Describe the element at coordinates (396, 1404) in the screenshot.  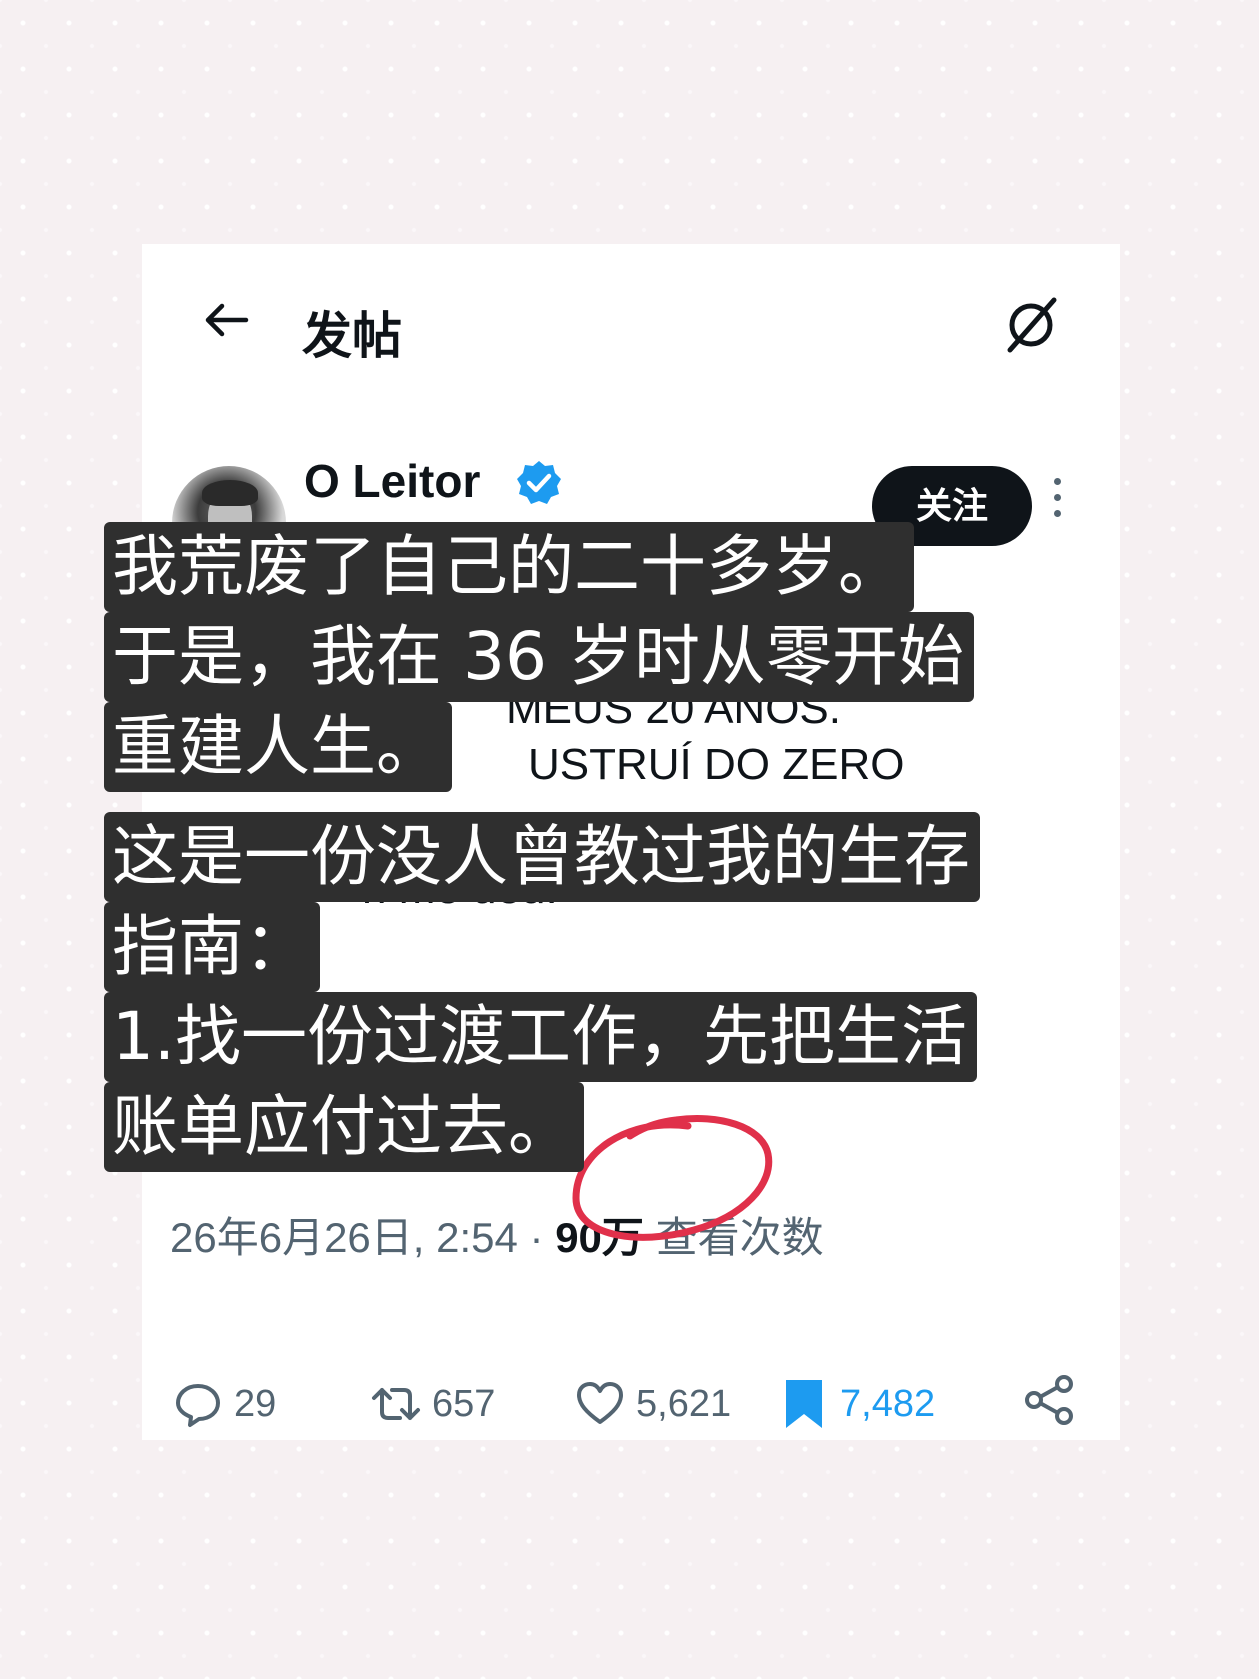
I see `repost-icon` at that location.